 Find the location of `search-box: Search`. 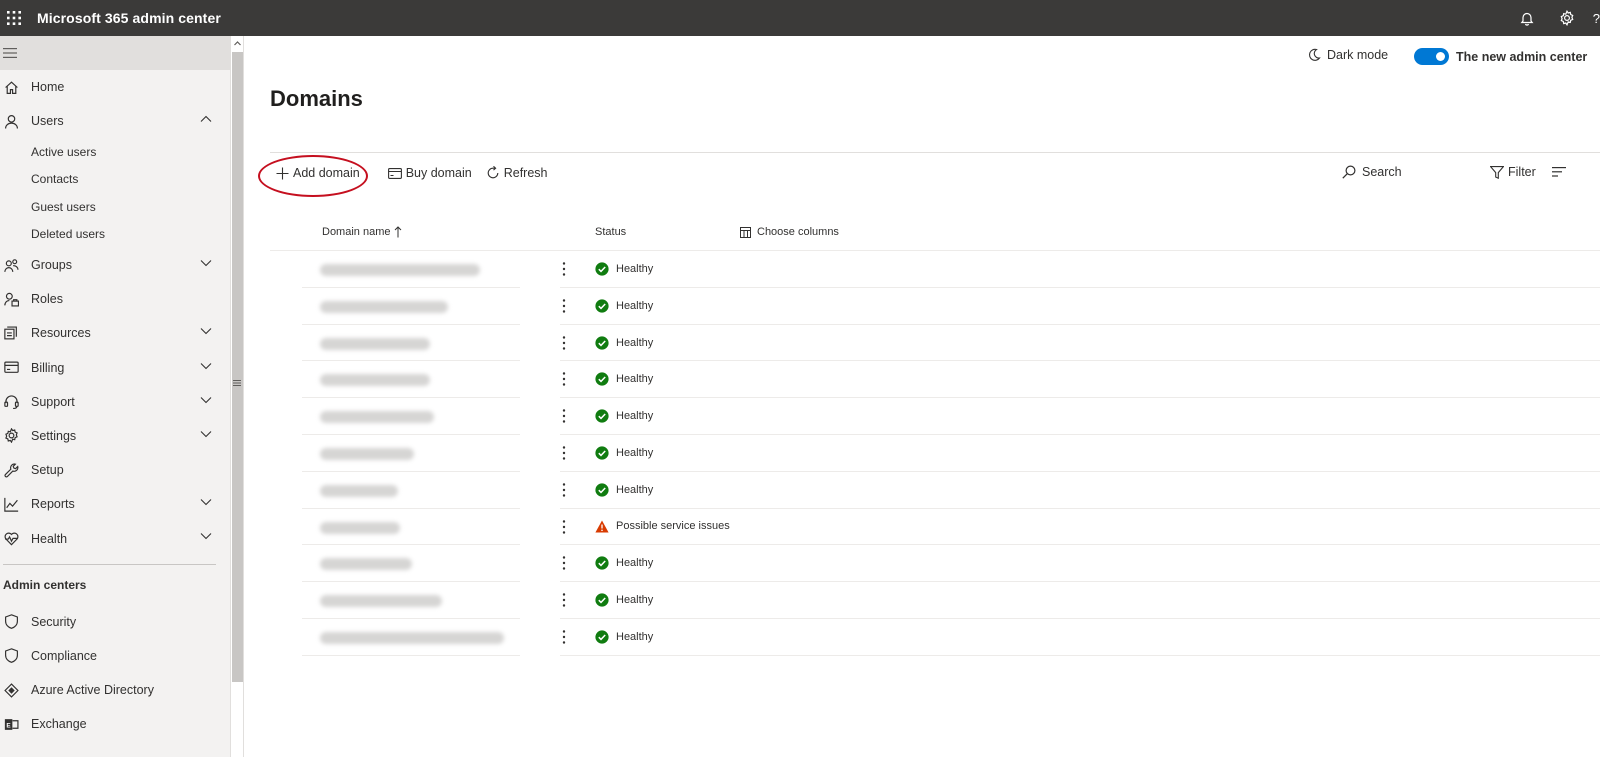

search-box: Search is located at coordinates (1372, 172).